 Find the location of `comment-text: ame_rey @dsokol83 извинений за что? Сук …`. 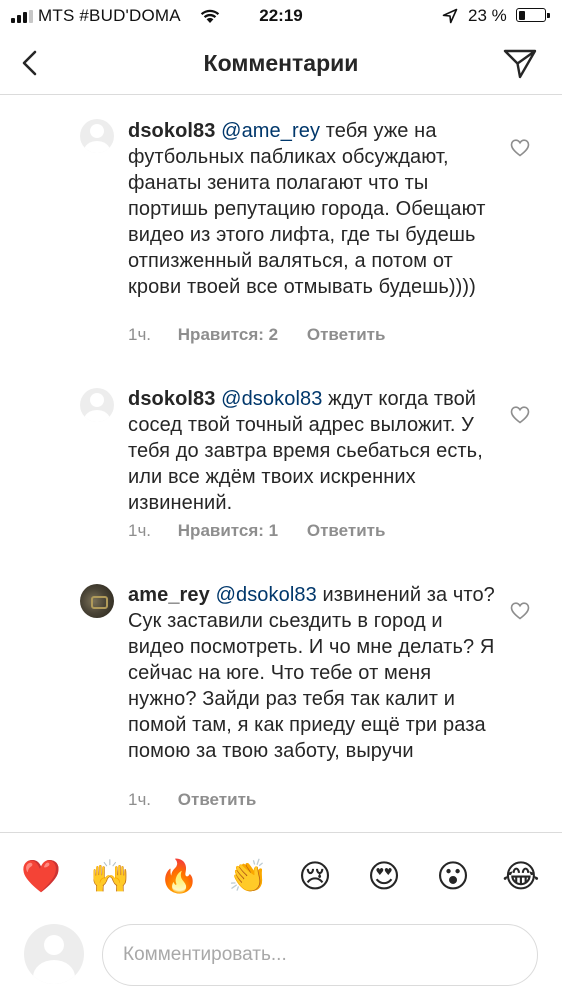

comment-text: ame_rey @dsokol83 извинений за что? Сук … is located at coordinates (315, 673).